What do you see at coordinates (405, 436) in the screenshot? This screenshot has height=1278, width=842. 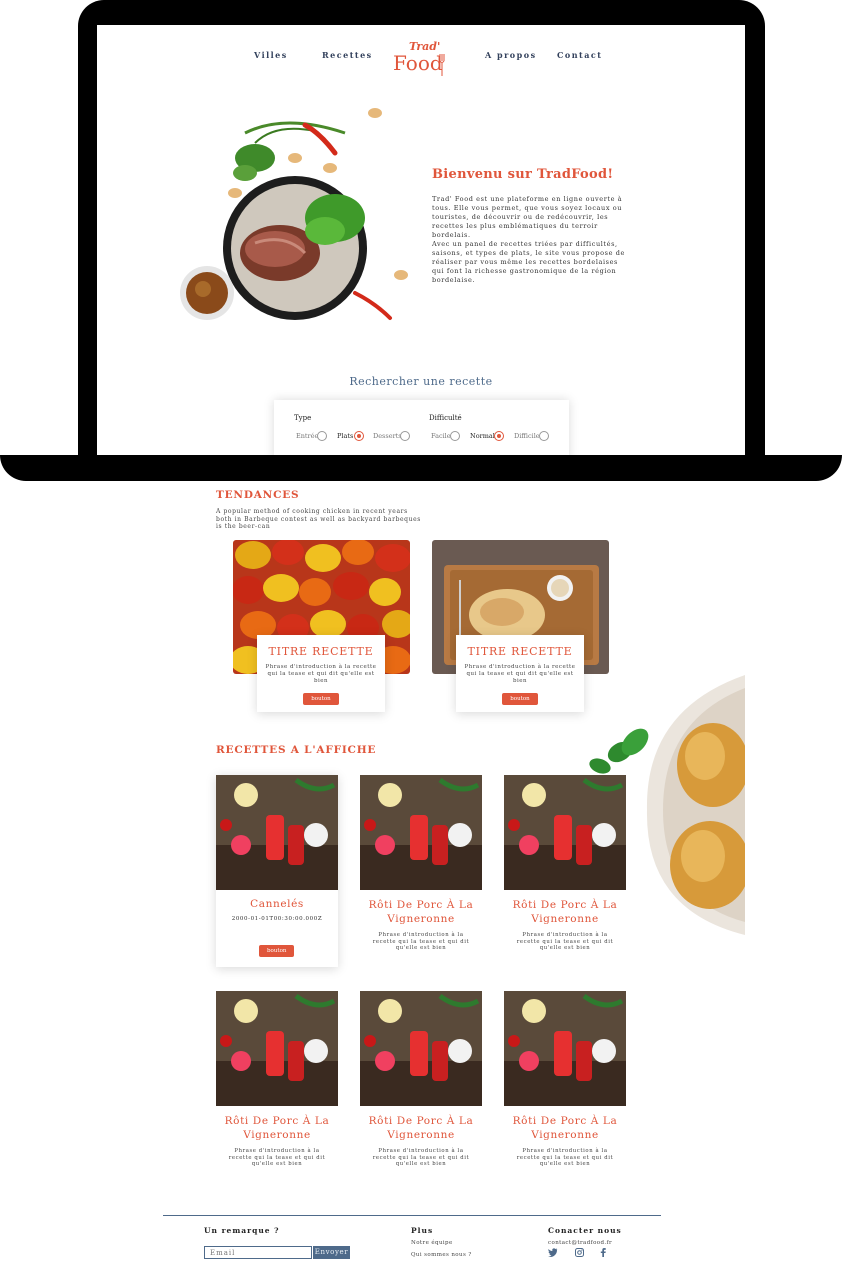 I see `type-radio-desserts` at bounding box center [405, 436].